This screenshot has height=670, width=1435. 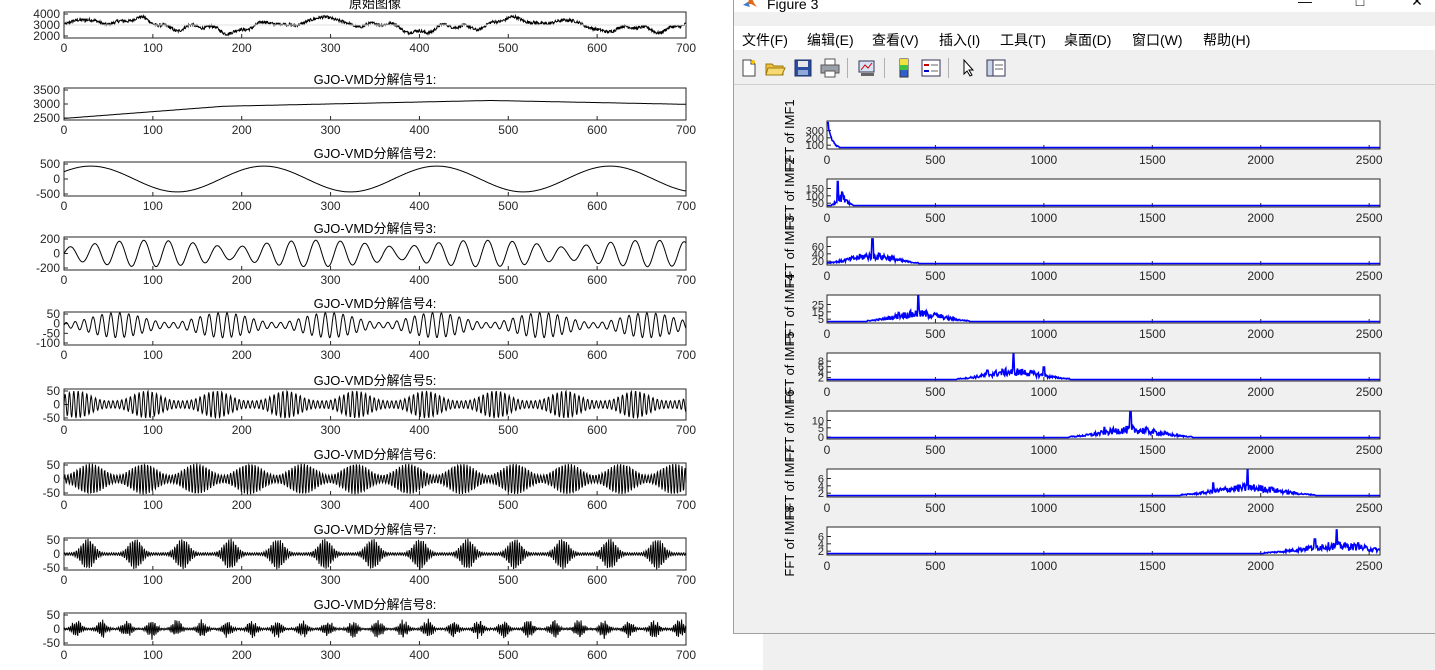 I want to click on open-folder-icon, so click(x=775, y=68).